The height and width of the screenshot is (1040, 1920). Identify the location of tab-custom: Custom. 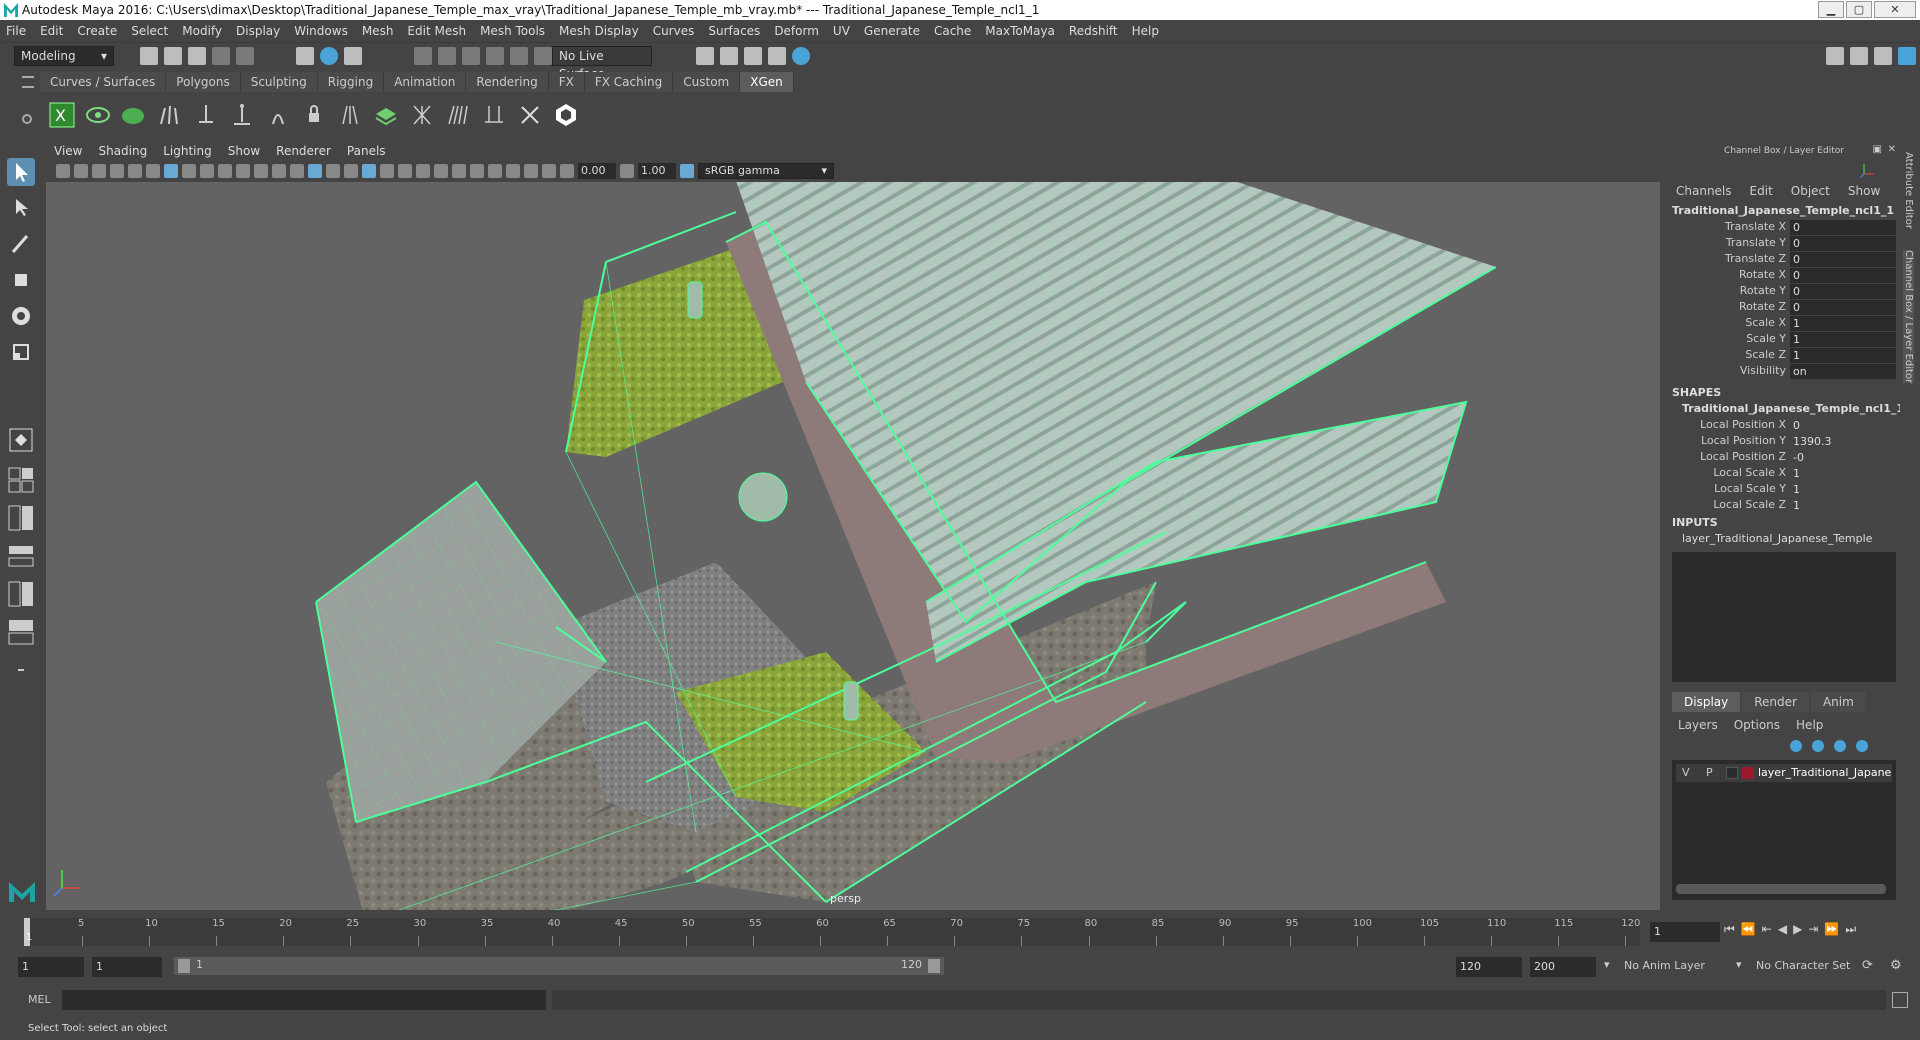
(707, 82).